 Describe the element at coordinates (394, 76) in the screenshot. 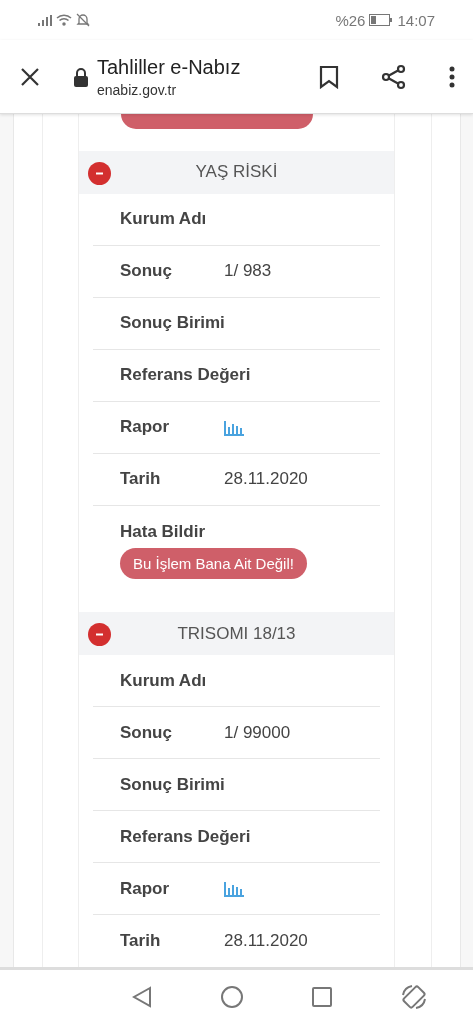

I see `share-icon` at that location.